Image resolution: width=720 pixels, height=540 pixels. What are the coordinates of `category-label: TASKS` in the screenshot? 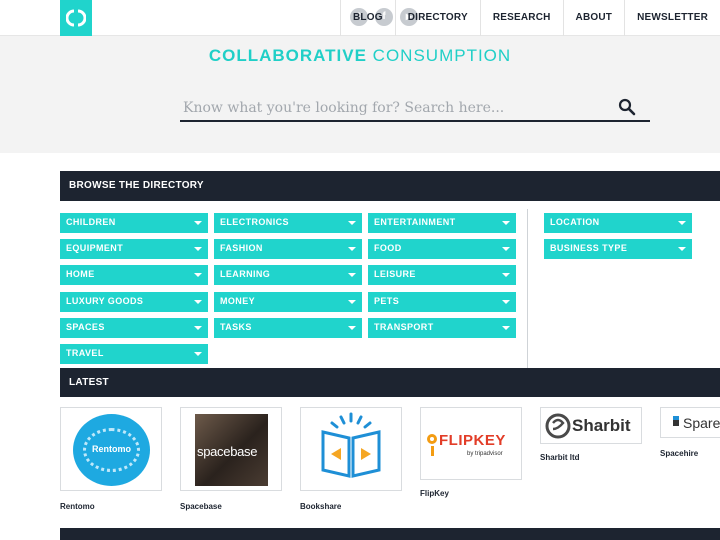 It's located at (236, 327).